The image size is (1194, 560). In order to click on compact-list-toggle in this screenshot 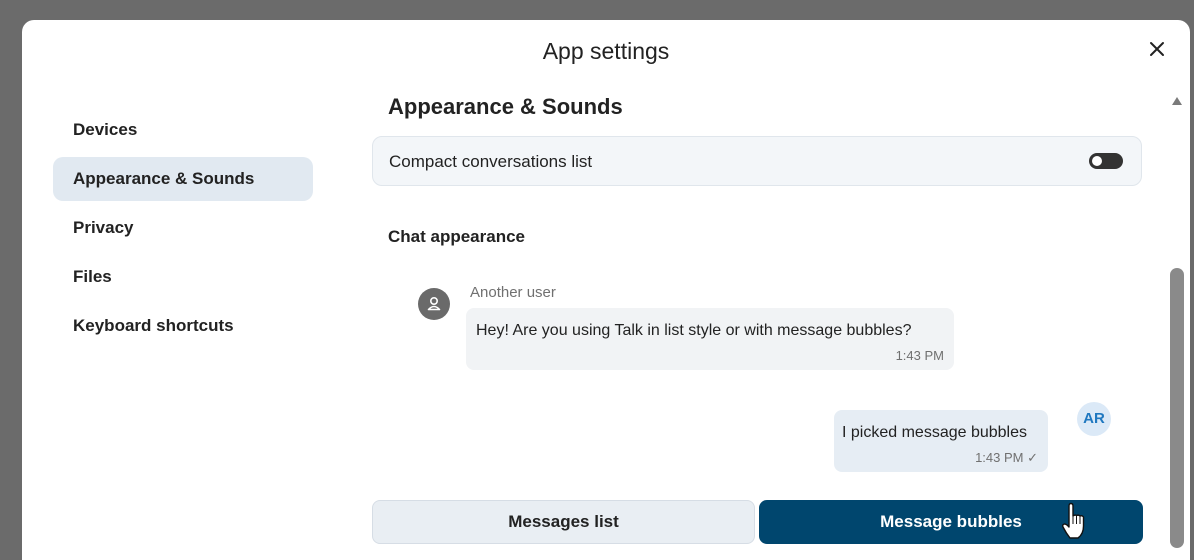, I will do `click(1106, 161)`.